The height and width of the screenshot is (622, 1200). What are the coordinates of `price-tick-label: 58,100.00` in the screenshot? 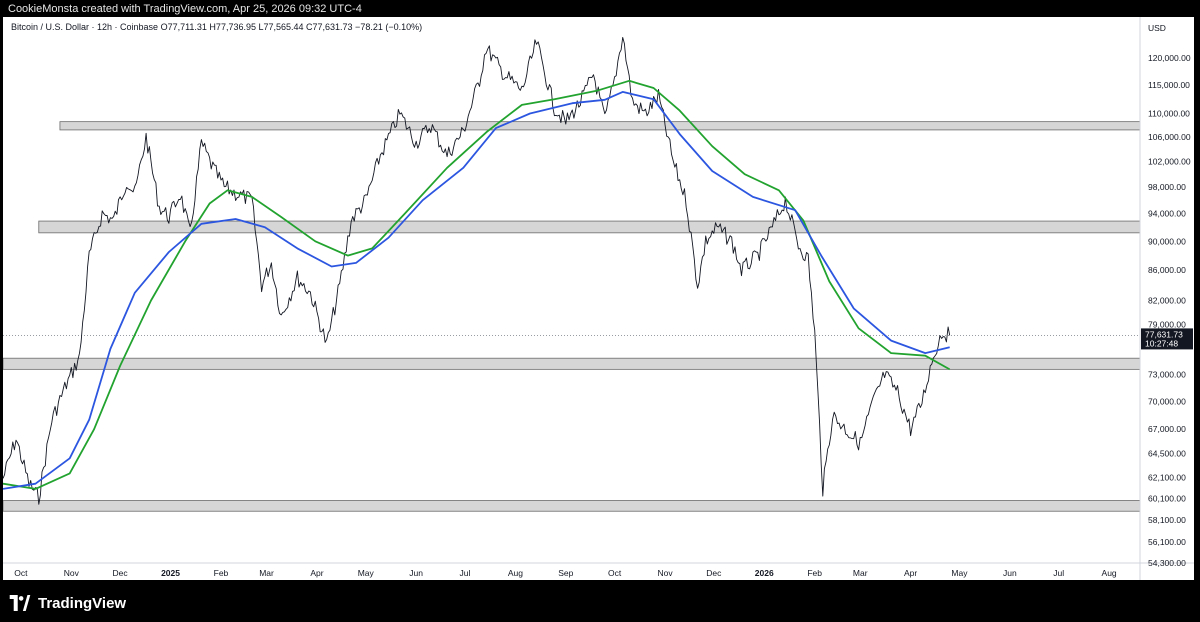 It's located at (1167, 520).